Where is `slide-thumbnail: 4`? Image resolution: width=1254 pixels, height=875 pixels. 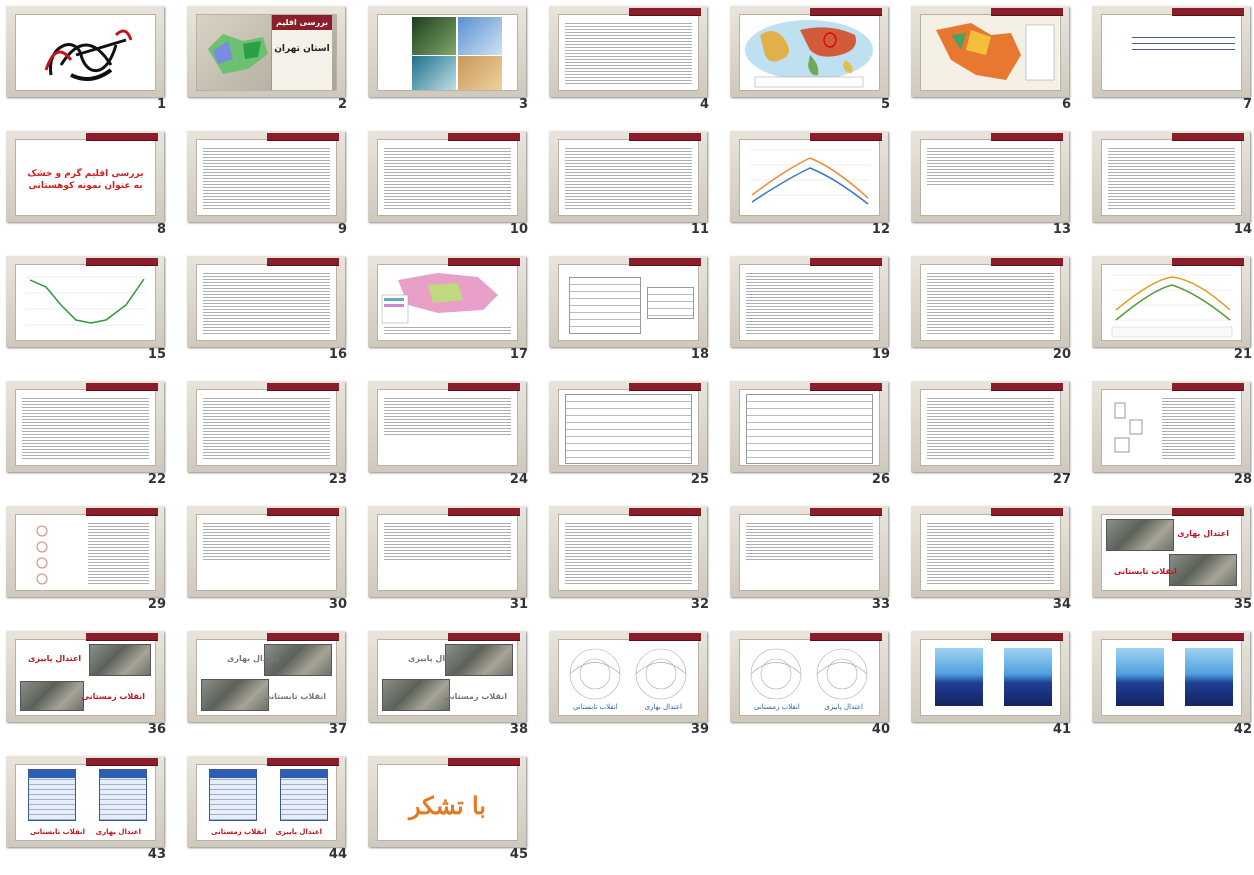 slide-thumbnail: 4 is located at coordinates (636, 62).